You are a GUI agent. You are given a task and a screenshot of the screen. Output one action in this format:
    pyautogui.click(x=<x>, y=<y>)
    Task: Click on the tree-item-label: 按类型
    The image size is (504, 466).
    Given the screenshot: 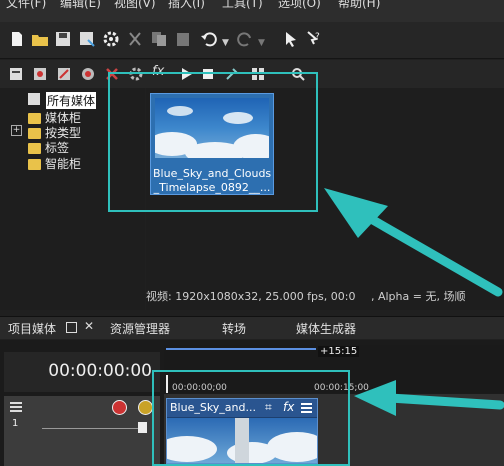 What is the action you would take?
    pyautogui.click(x=63, y=133)
    